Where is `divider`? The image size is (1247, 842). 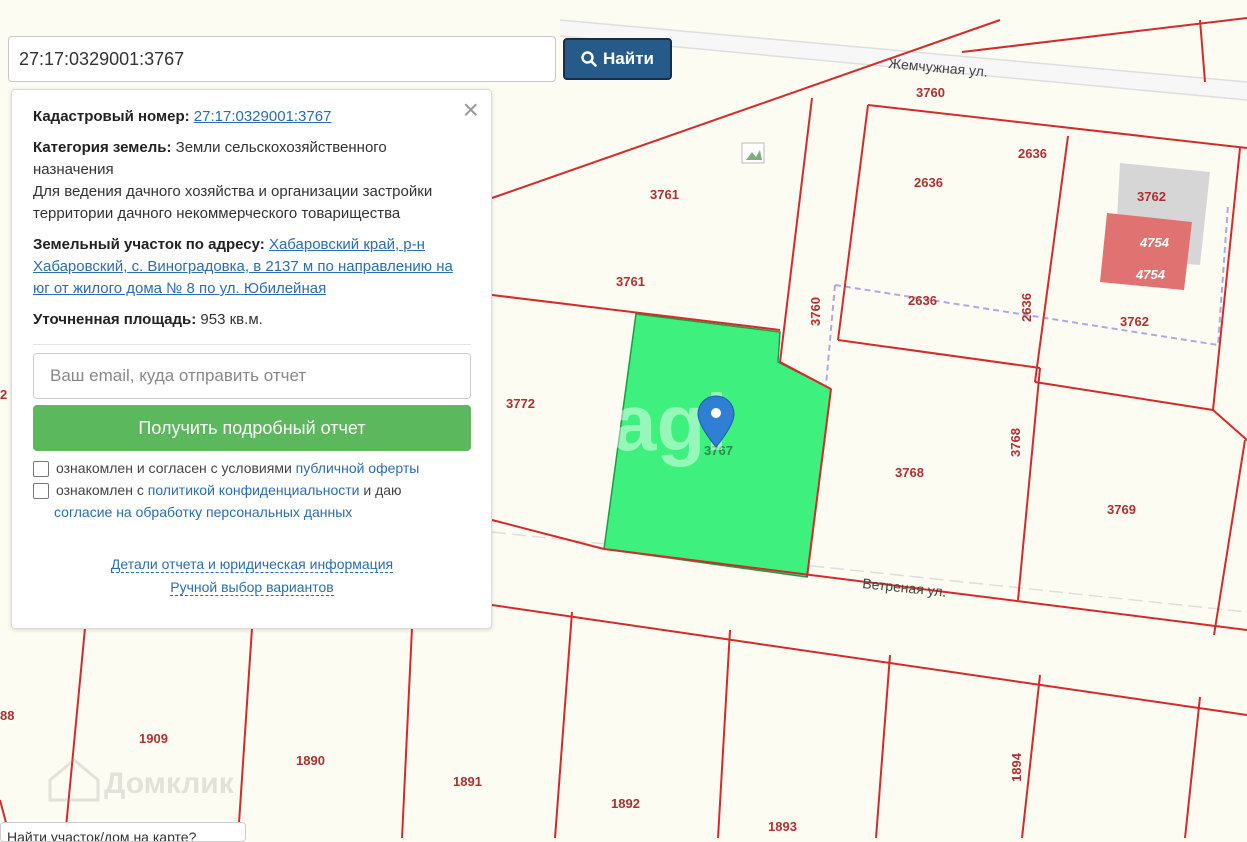 divider is located at coordinates (252, 344).